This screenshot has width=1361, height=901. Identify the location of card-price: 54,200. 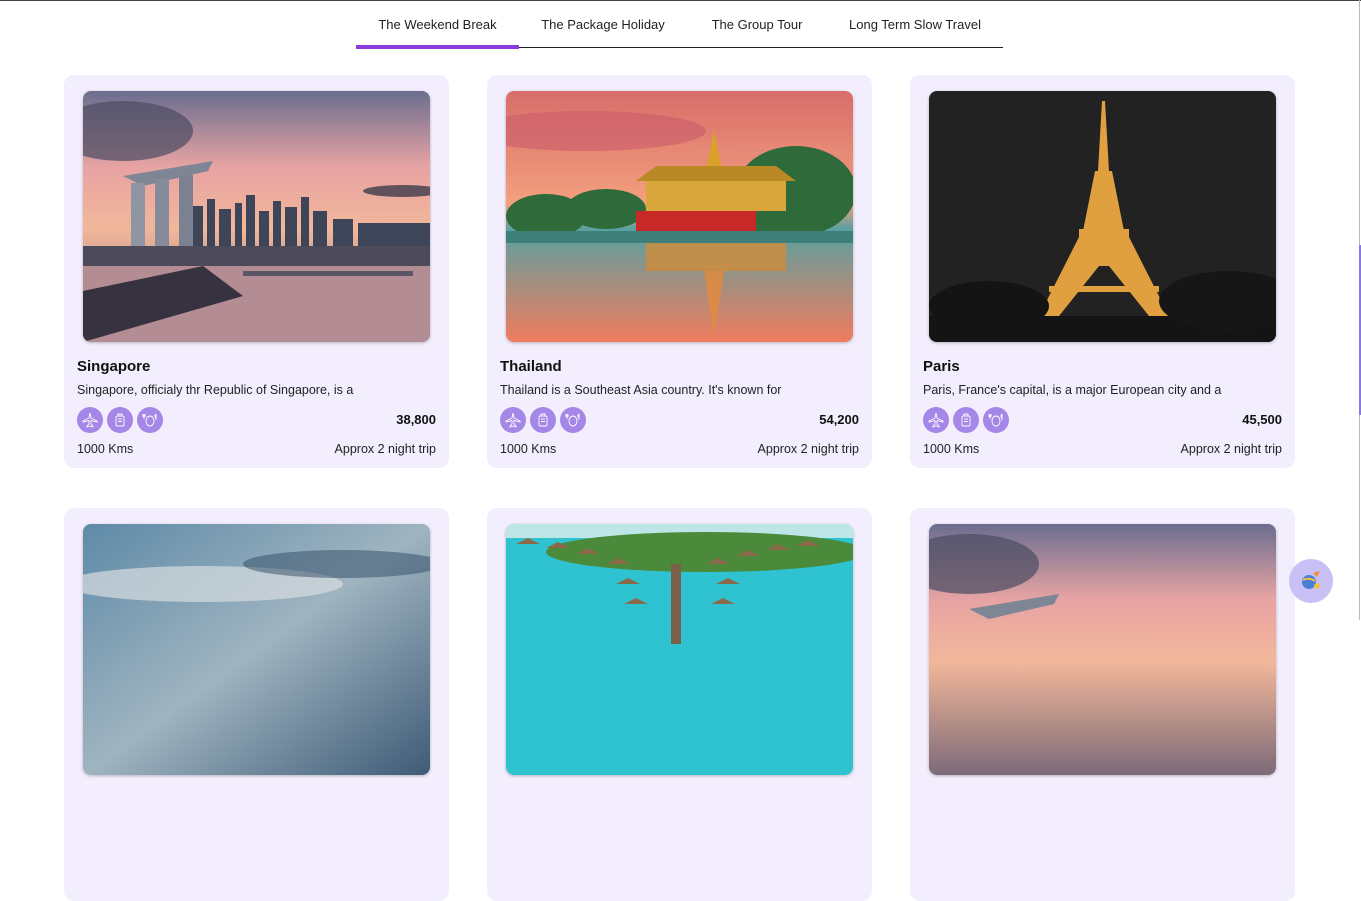
(839, 419).